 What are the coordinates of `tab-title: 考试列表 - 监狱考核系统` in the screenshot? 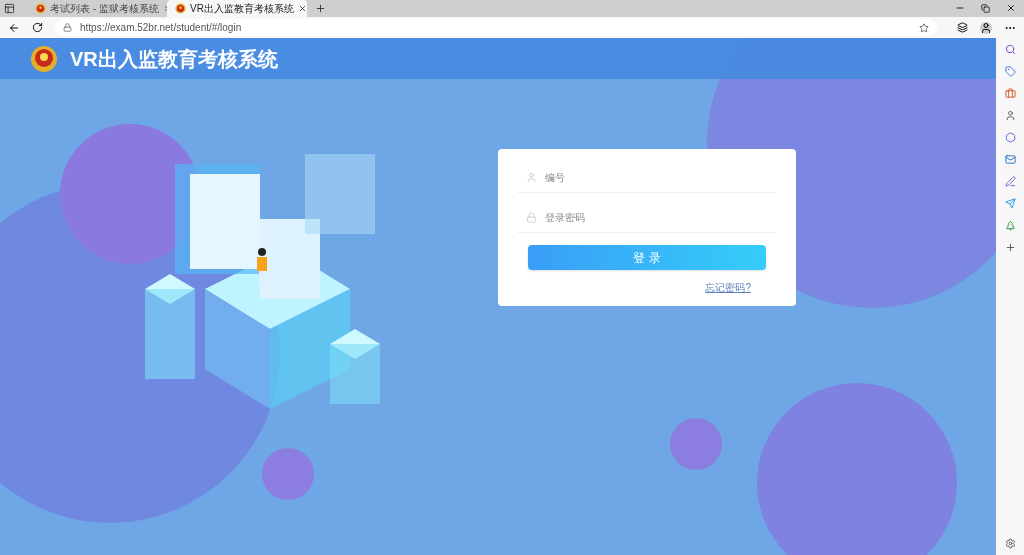 It's located at (104, 8).